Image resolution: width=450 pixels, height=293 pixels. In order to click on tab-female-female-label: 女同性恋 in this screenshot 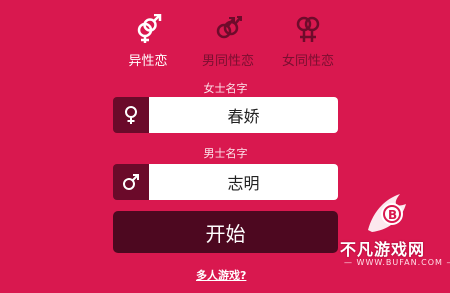, I will do `click(307, 61)`.